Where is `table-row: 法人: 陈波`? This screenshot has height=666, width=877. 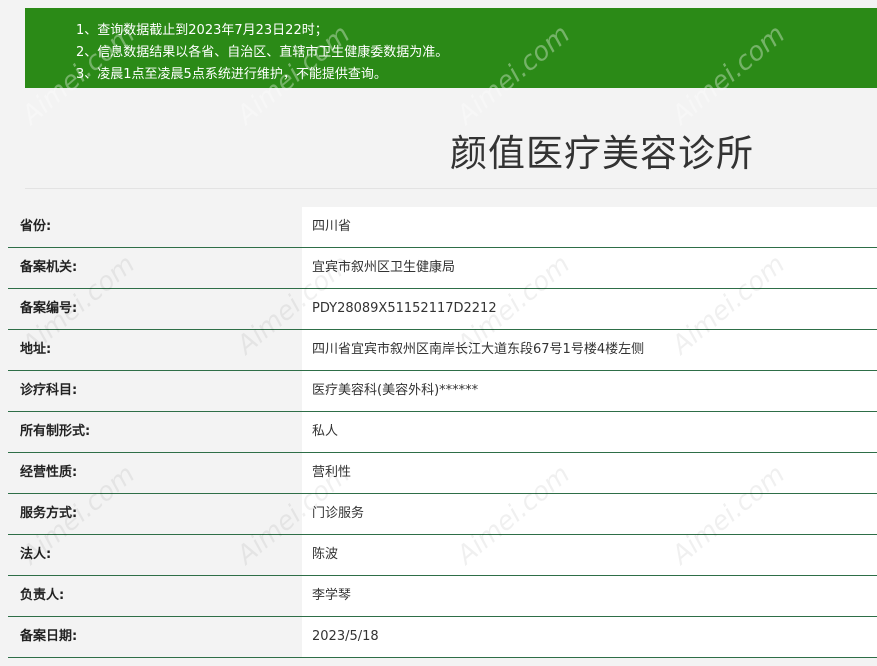
table-row: 法人: 陈波 is located at coordinates (442, 555).